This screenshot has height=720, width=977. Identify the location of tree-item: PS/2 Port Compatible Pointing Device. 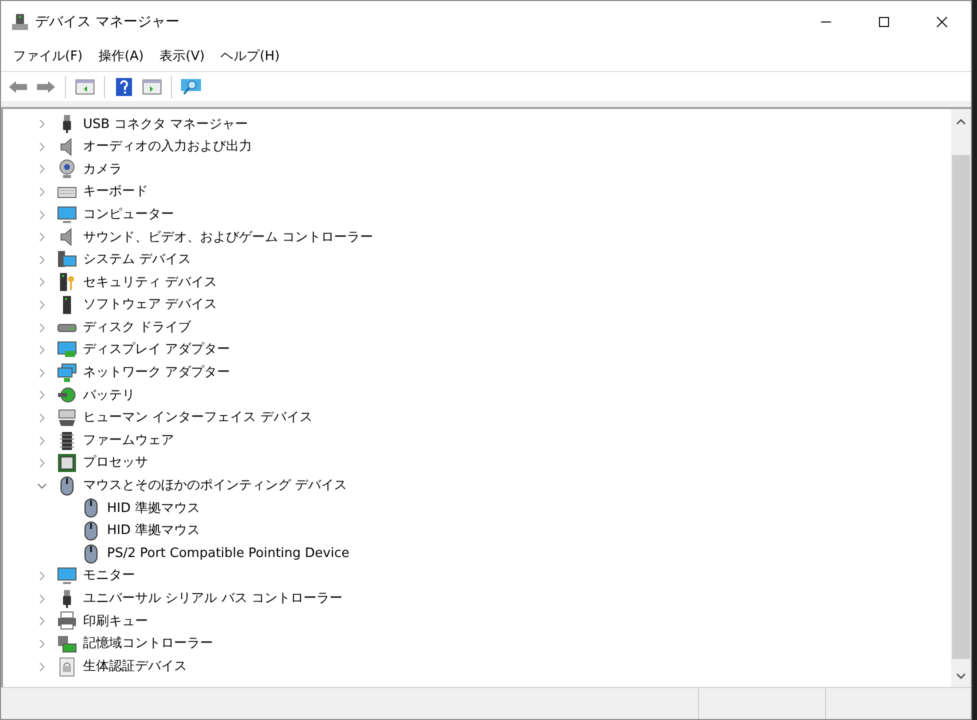
(228, 554).